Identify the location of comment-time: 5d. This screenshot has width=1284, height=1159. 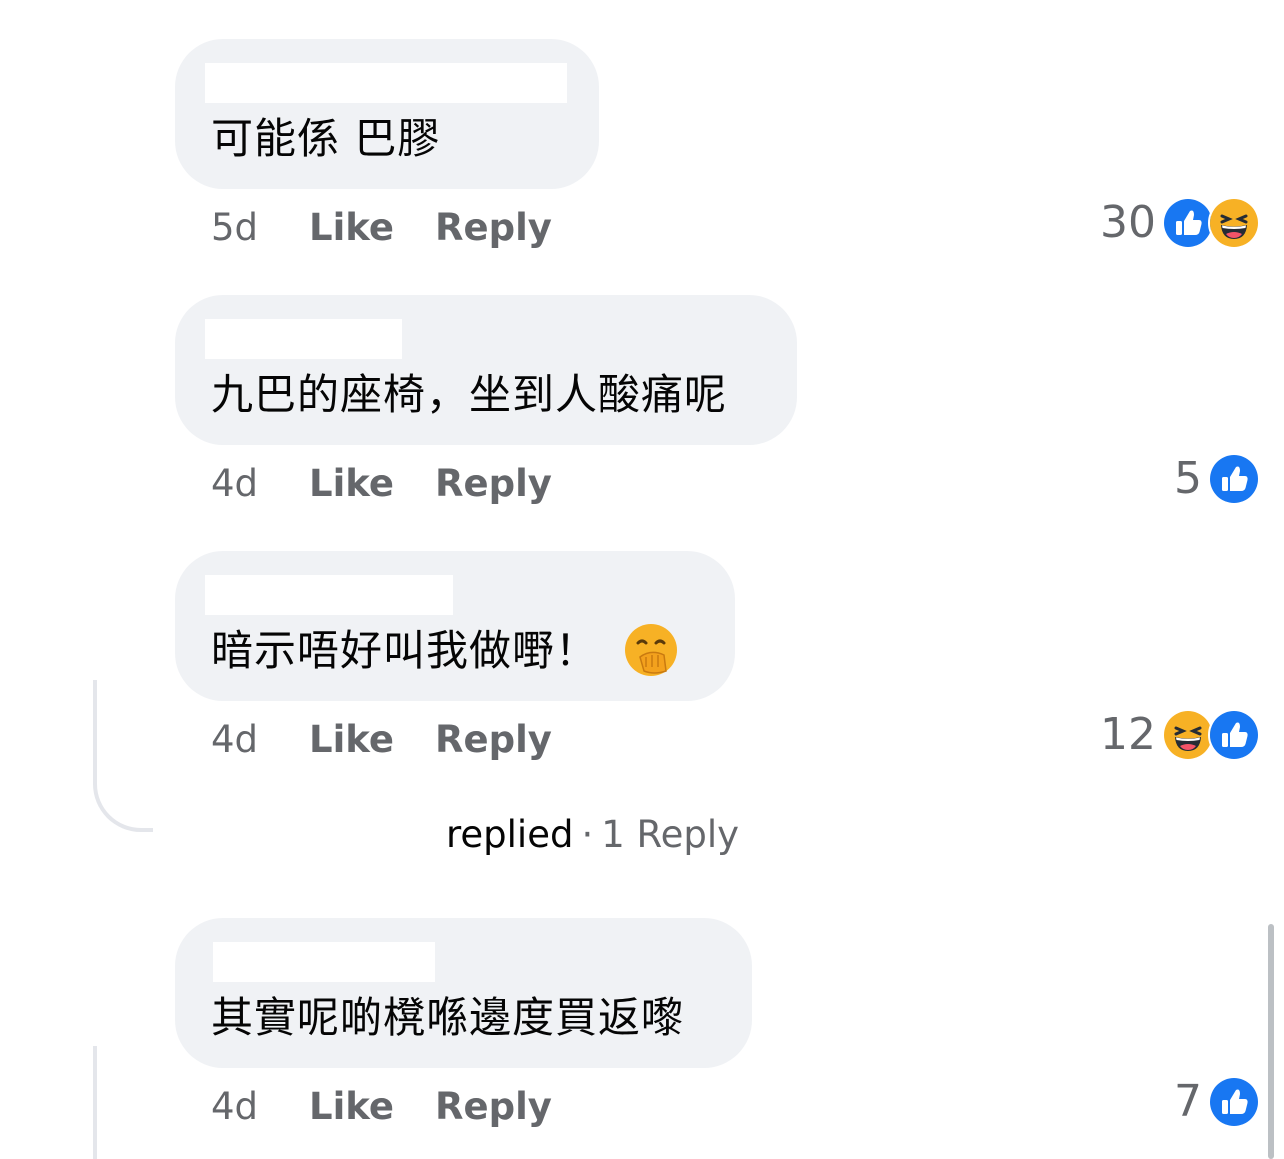
(234, 228).